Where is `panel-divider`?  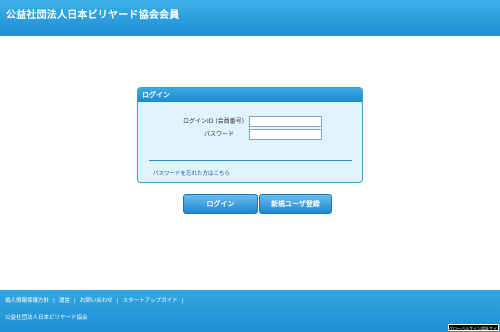
panel-divider is located at coordinates (250, 160).